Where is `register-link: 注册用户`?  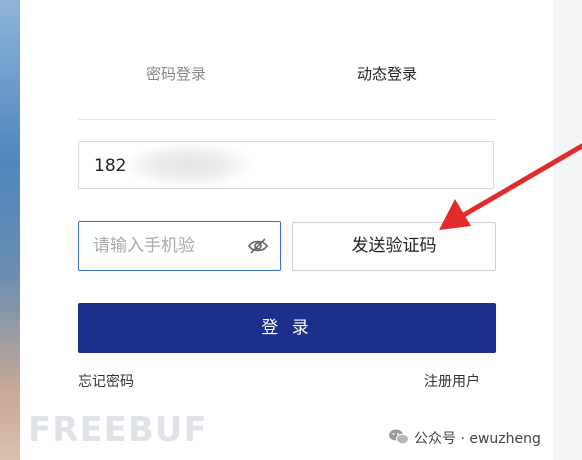 register-link: 注册用户 is located at coordinates (452, 381).